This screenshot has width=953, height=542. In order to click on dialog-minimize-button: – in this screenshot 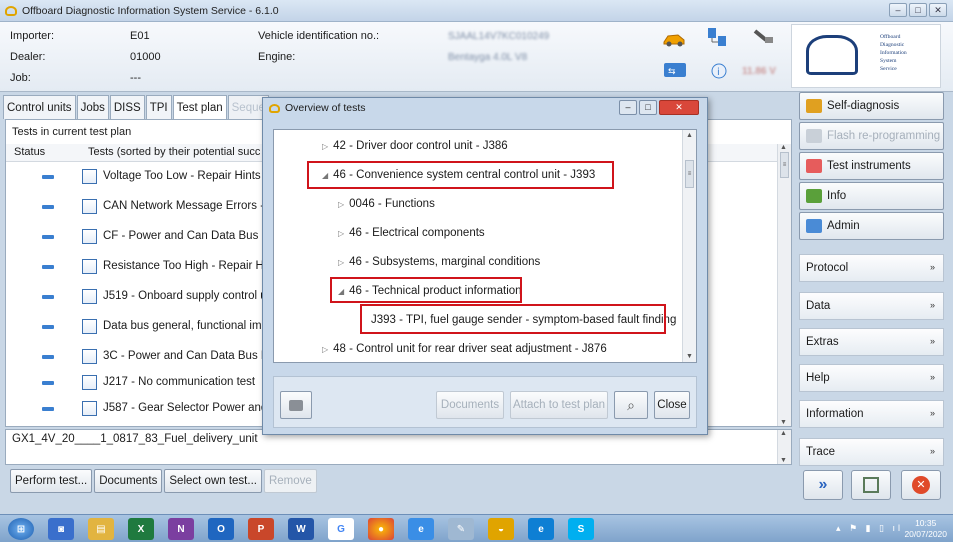, I will do `click(628, 107)`.